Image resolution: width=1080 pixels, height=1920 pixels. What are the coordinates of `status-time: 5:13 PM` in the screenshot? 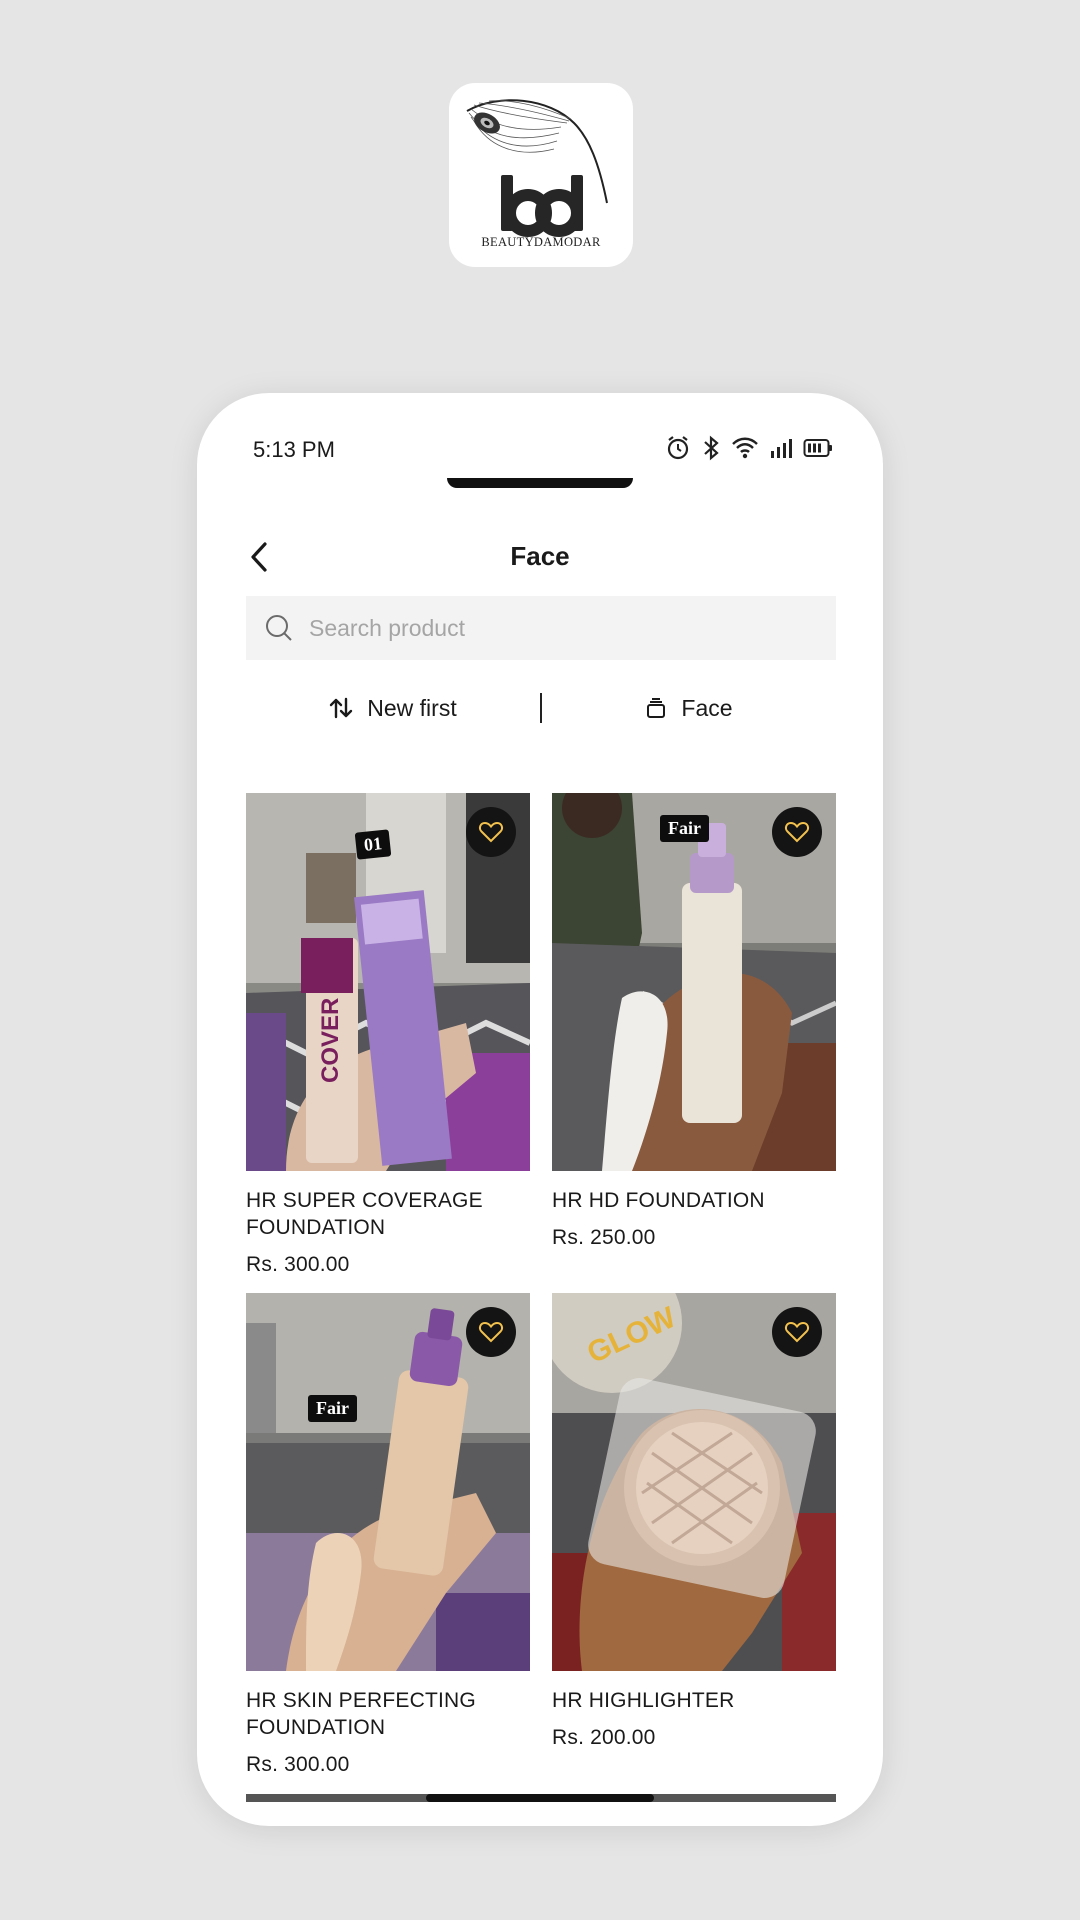 It's located at (294, 449).